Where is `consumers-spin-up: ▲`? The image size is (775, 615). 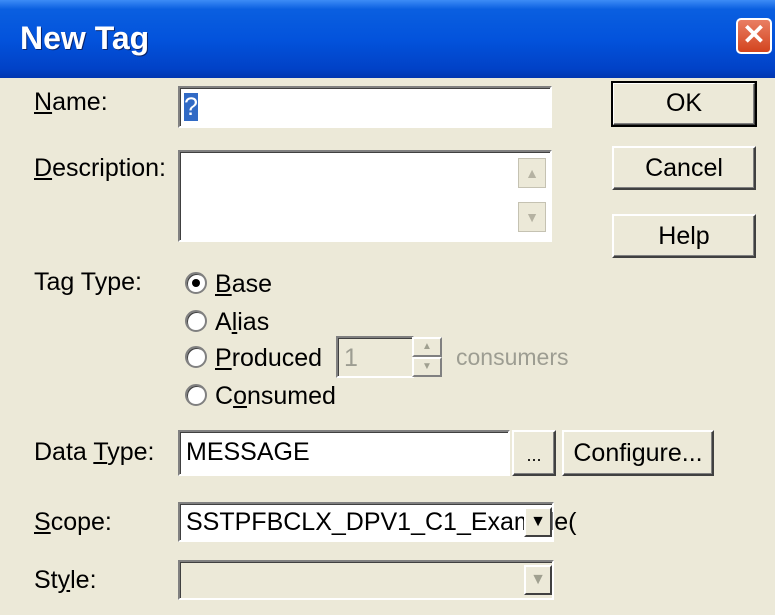
consumers-spin-up: ▲ is located at coordinates (427, 347).